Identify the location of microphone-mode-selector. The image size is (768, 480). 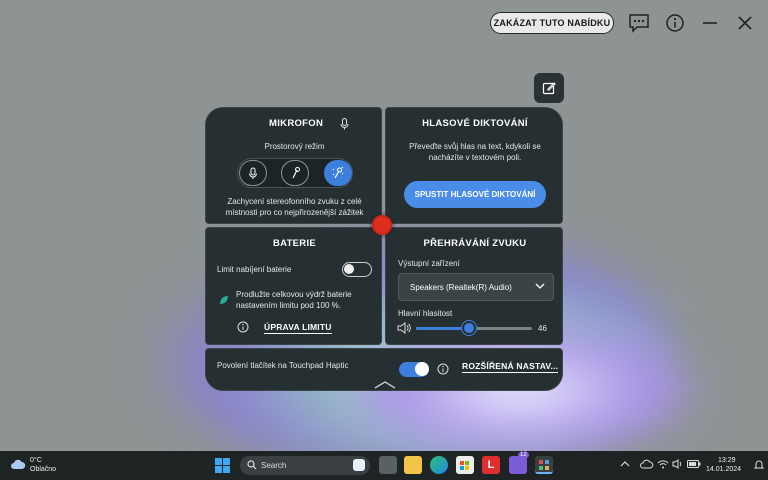
(295, 173).